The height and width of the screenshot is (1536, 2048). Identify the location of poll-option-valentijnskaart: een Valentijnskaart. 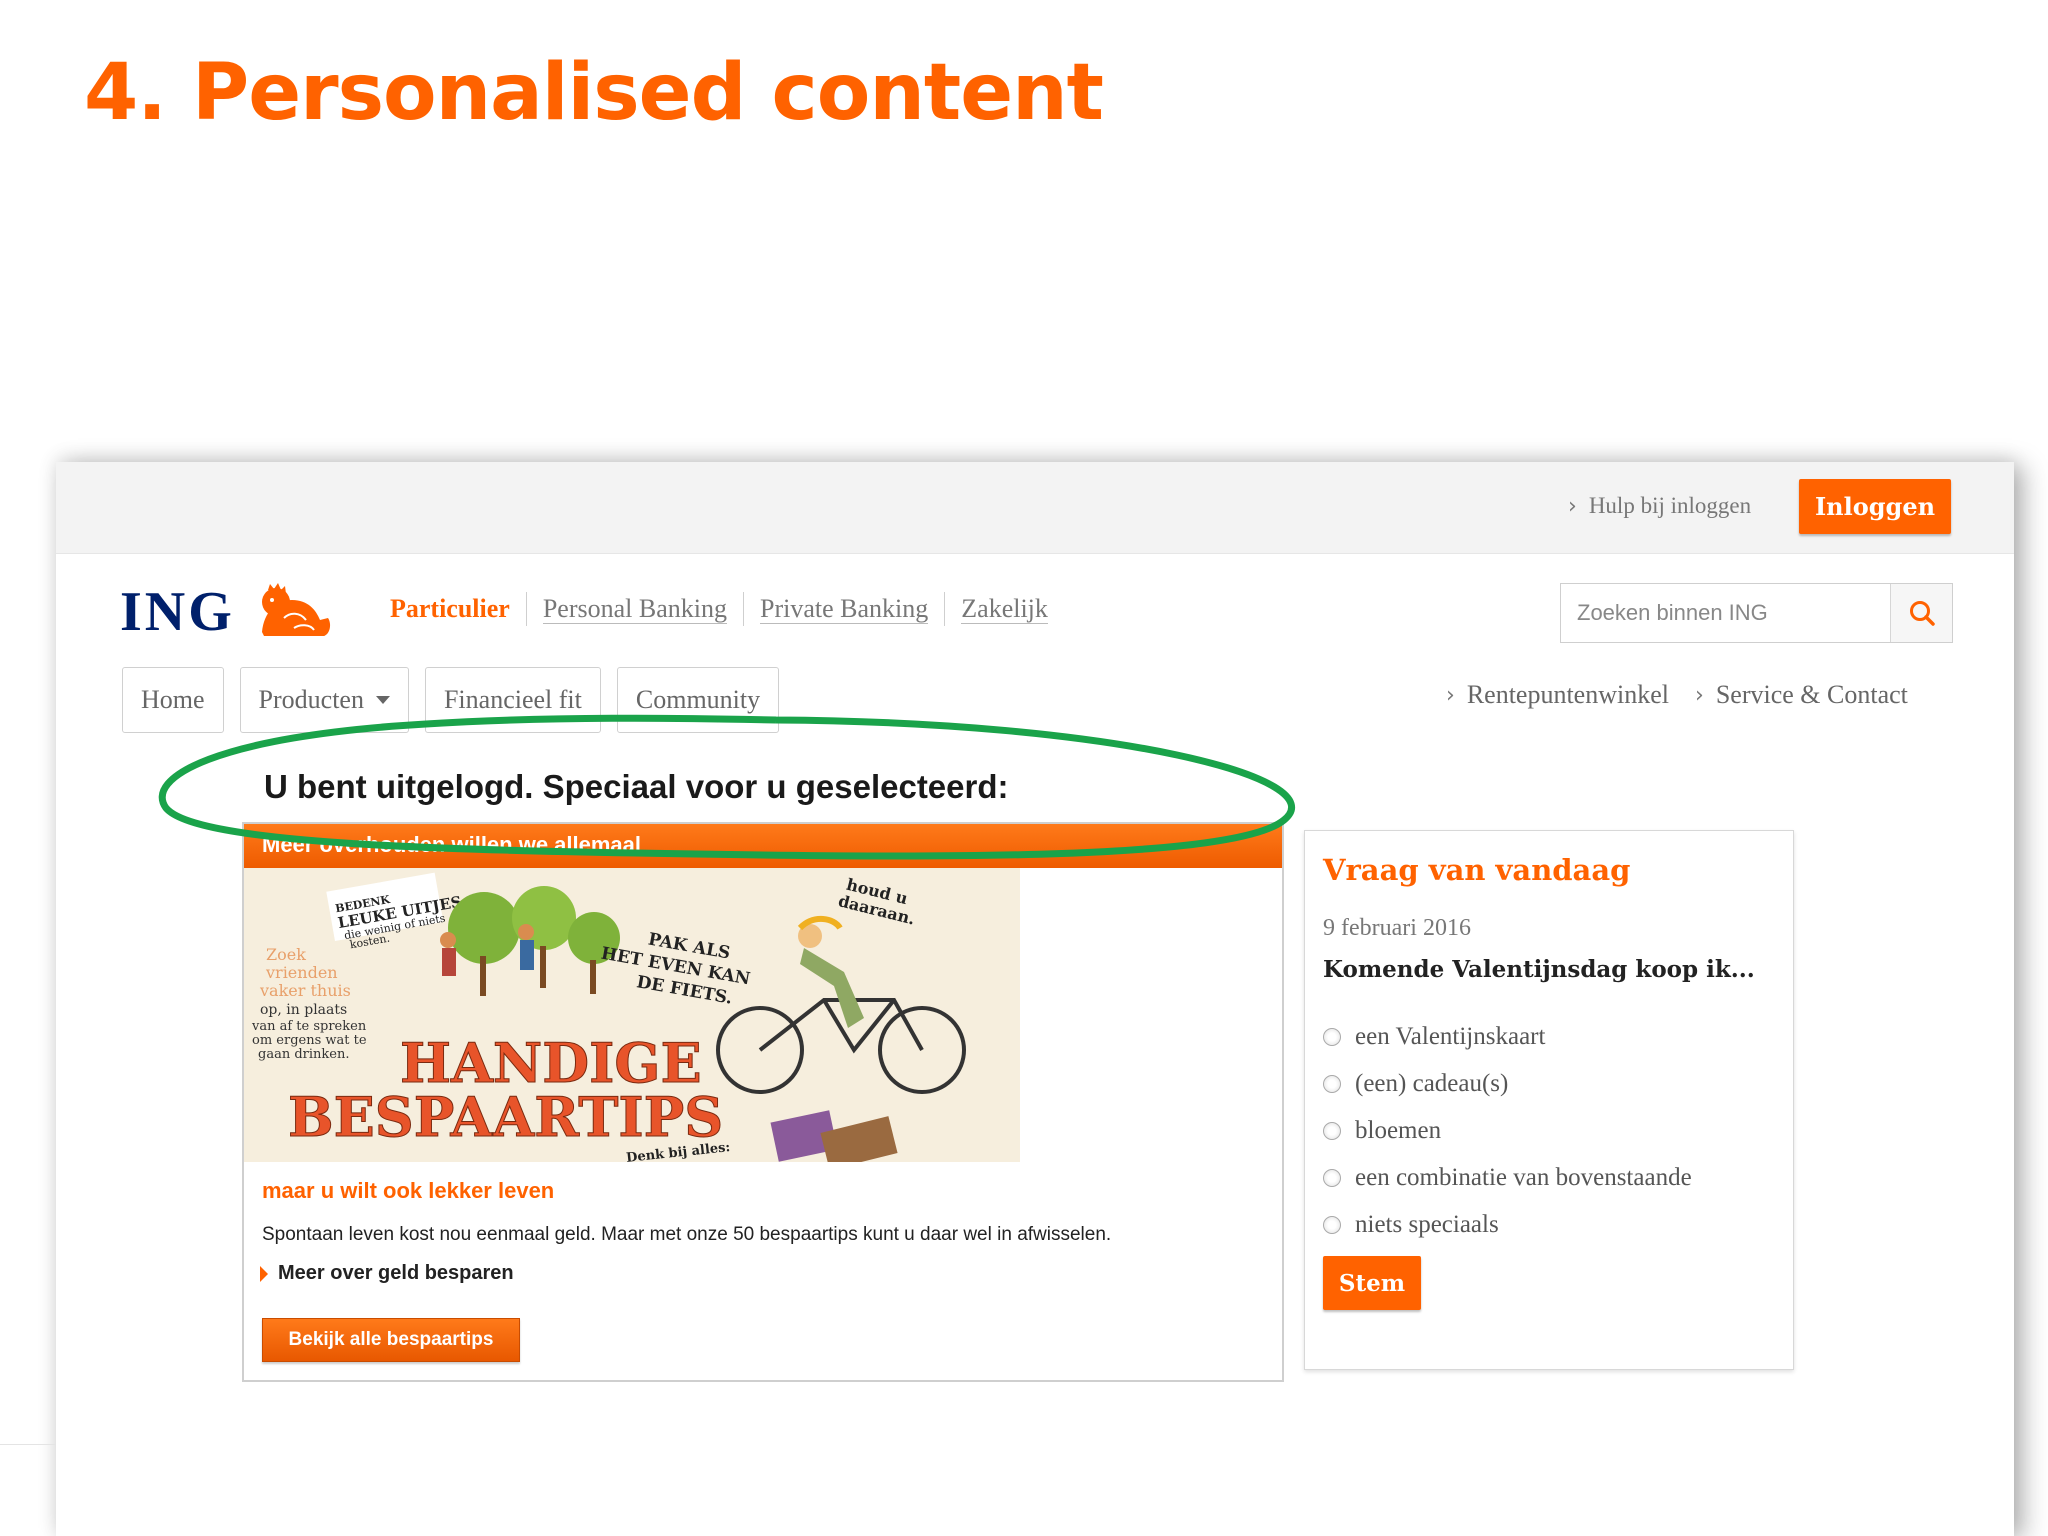
(1549, 1036).